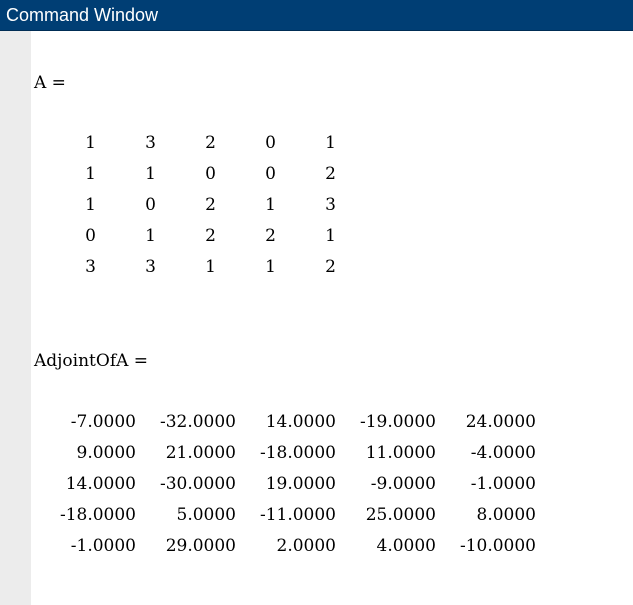 The width and height of the screenshot is (633, 605). Describe the element at coordinates (500, 422) in the screenshot. I see `adjoint-cell: 24.0000` at that location.